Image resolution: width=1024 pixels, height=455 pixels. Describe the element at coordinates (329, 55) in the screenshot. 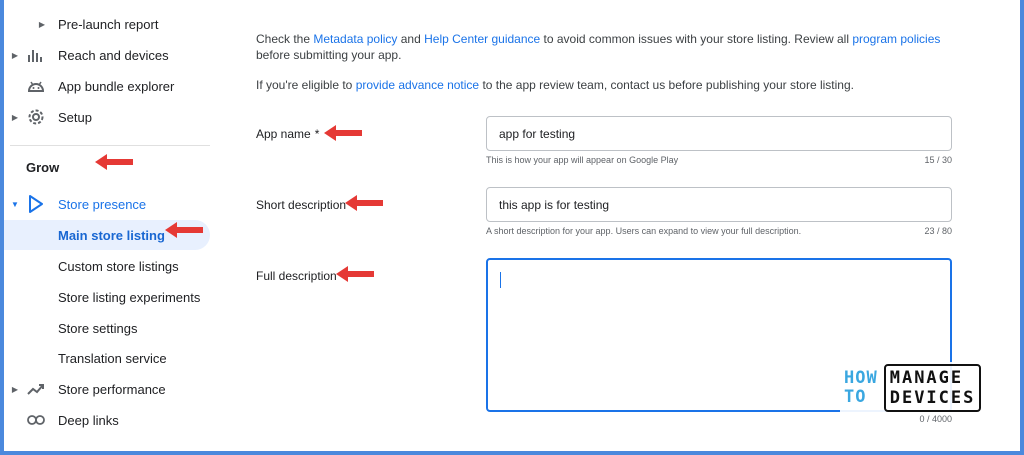

I see `intro-text-4: before submitting your app.` at that location.